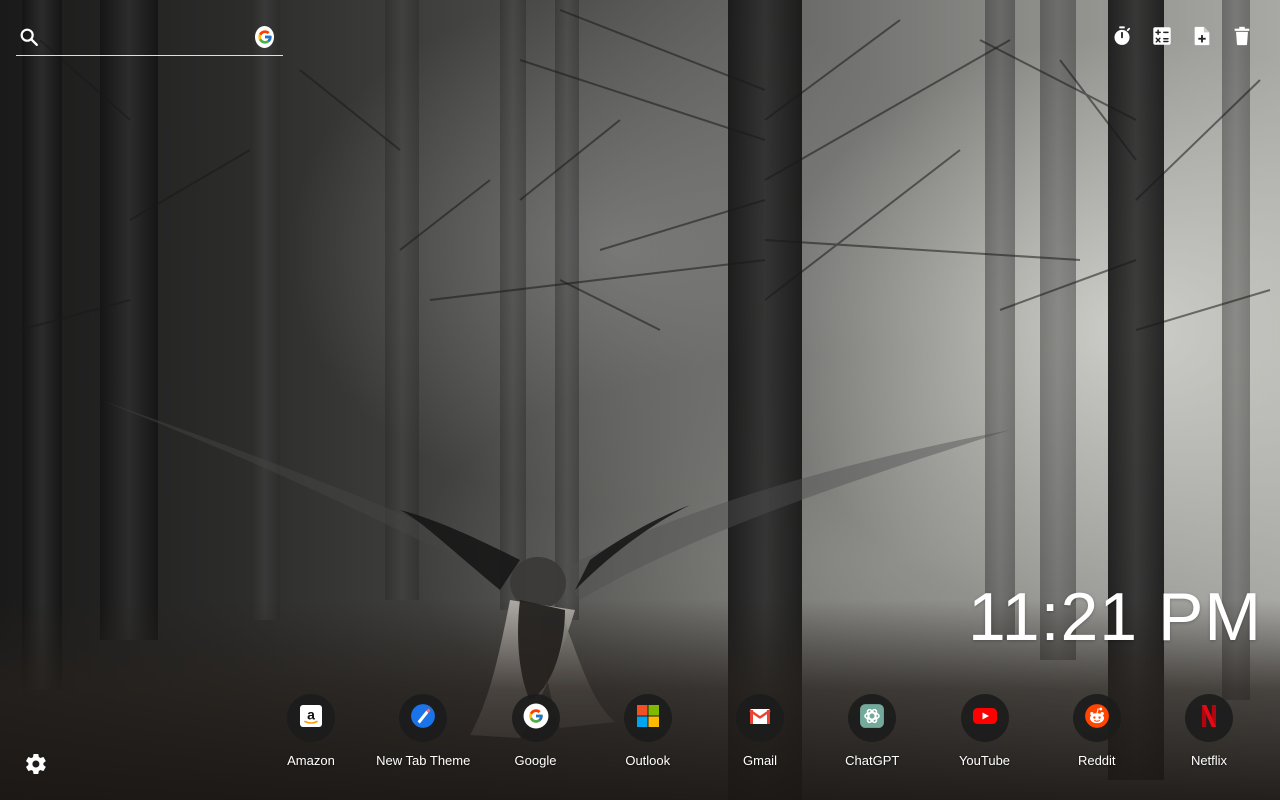  Describe the element at coordinates (36, 764) in the screenshot. I see `gear-icon` at that location.